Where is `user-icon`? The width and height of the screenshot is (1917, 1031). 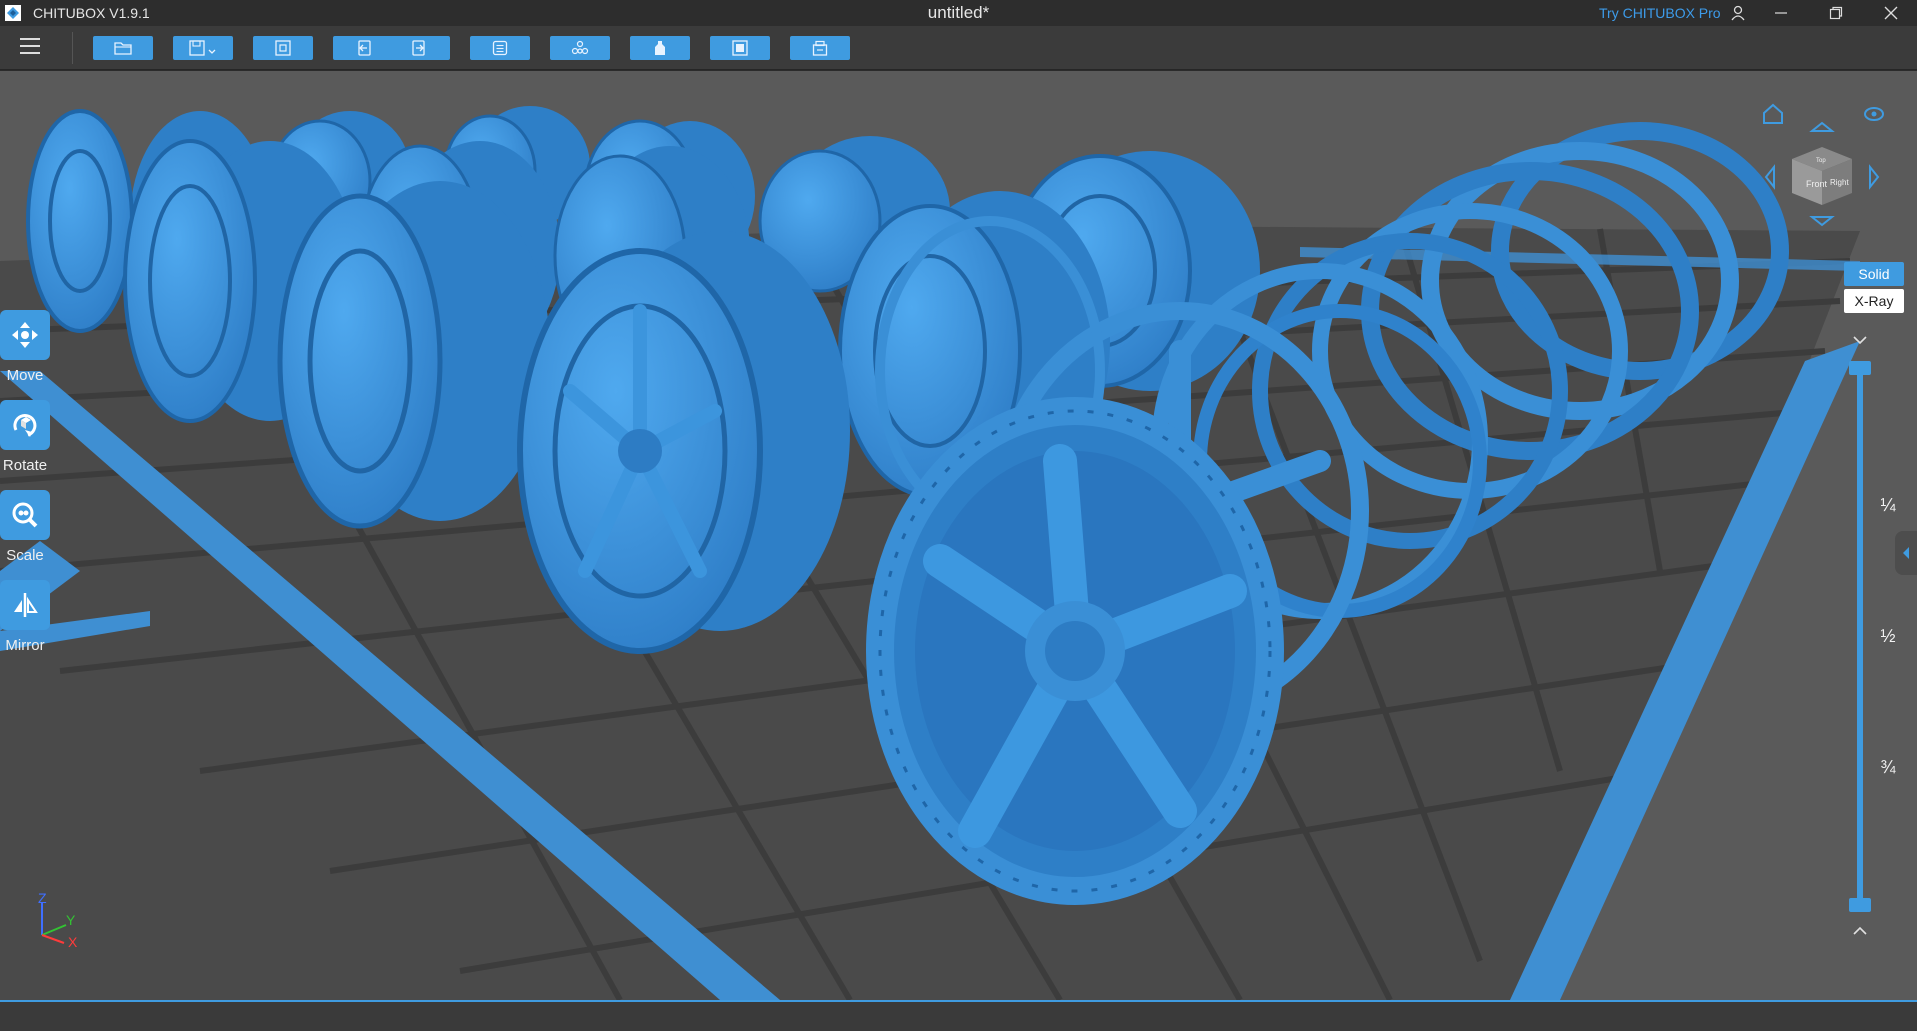 user-icon is located at coordinates (1738, 13).